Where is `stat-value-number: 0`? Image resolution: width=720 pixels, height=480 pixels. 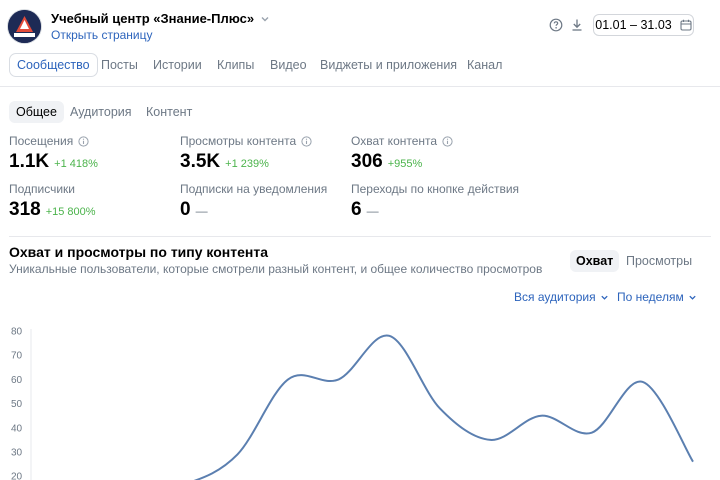 stat-value-number: 0 is located at coordinates (185, 209).